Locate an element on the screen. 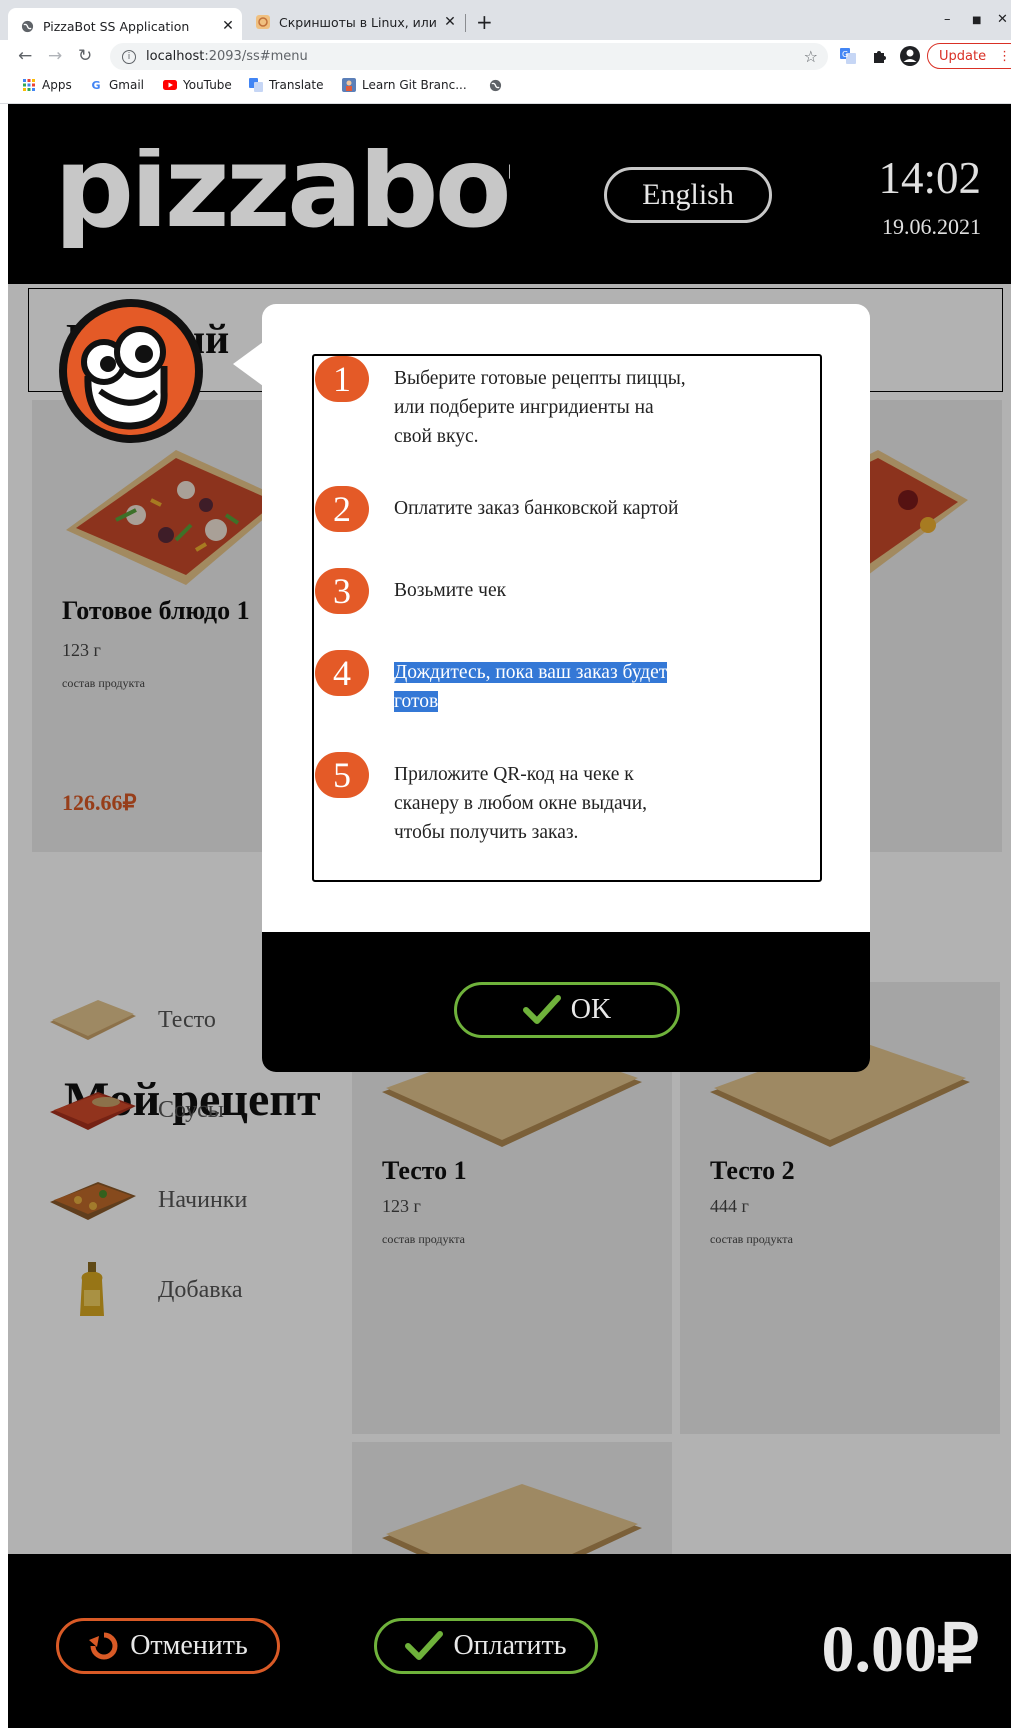 Image resolution: width=1011 pixels, height=1728 pixels. tab-pizzabot: PizzaBot SS Application ✕ is located at coordinates (125, 26).